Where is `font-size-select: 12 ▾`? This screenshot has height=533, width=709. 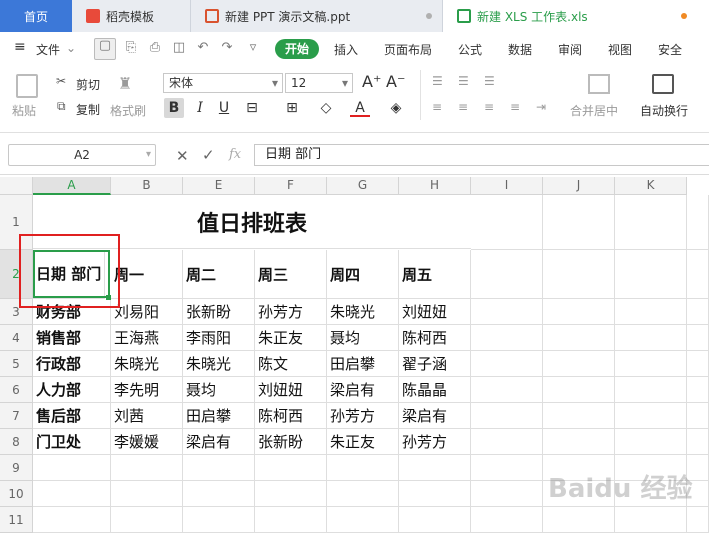 font-size-select: 12 ▾ is located at coordinates (319, 83).